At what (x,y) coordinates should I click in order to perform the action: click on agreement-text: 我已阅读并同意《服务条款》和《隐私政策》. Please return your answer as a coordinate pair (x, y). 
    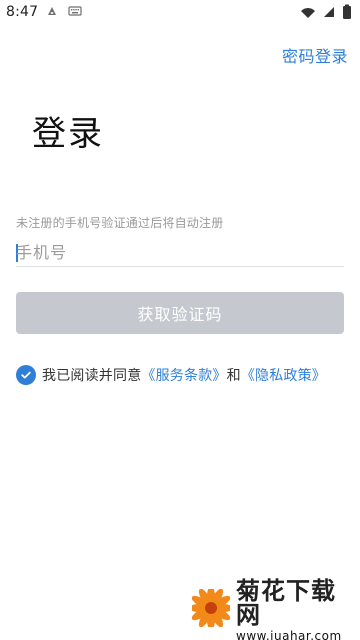
    Looking at the image, I should click on (184, 375).